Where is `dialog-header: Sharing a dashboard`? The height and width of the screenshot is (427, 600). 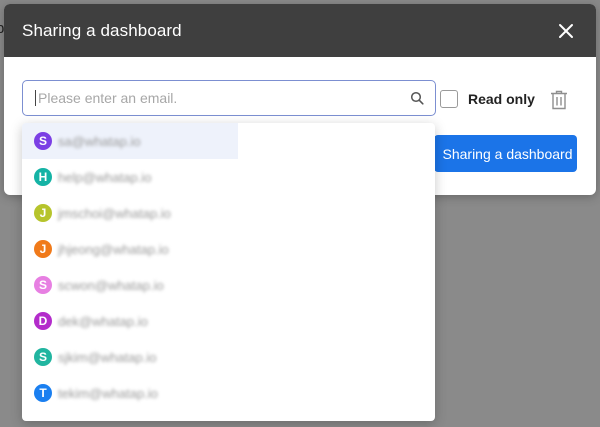 dialog-header: Sharing a dashboard is located at coordinates (300, 30).